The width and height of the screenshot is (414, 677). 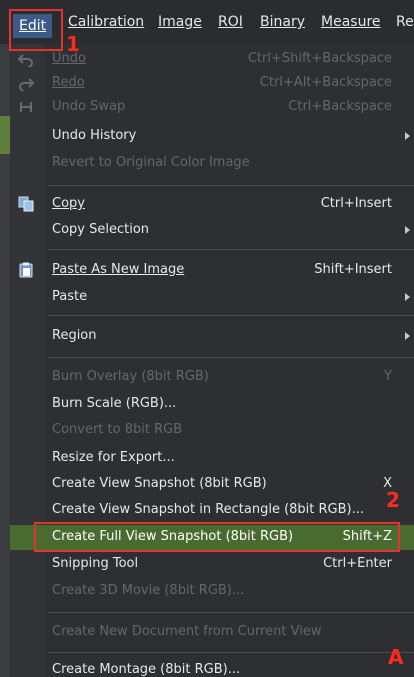 What do you see at coordinates (159, 483) in the screenshot?
I see `menu-item-view-snapshot-label: Create View Snapshot (8bit RGB)` at bounding box center [159, 483].